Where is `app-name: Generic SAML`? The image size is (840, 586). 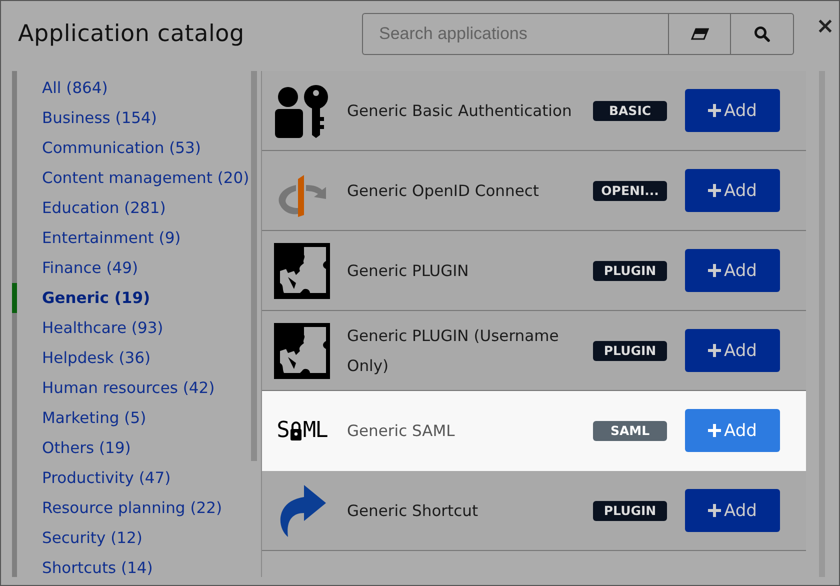
app-name: Generic SAML is located at coordinates (401, 431).